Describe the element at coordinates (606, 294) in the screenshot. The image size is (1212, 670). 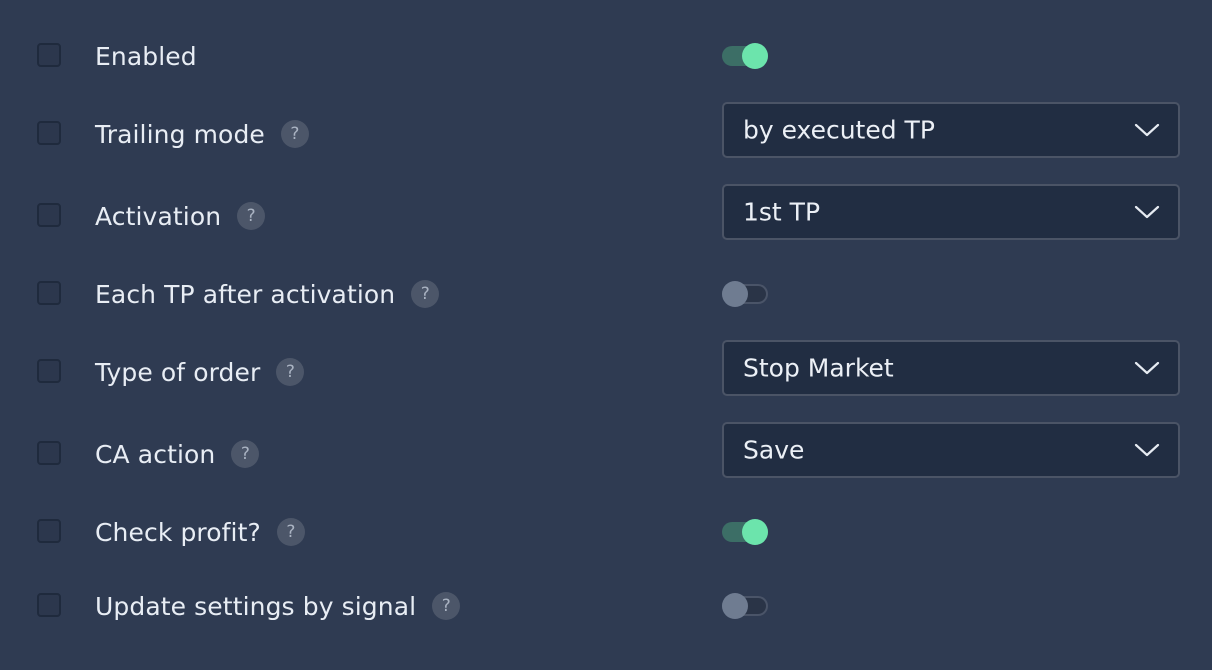
I see `setting-row-each-tp: Each TP after activation ?` at that location.